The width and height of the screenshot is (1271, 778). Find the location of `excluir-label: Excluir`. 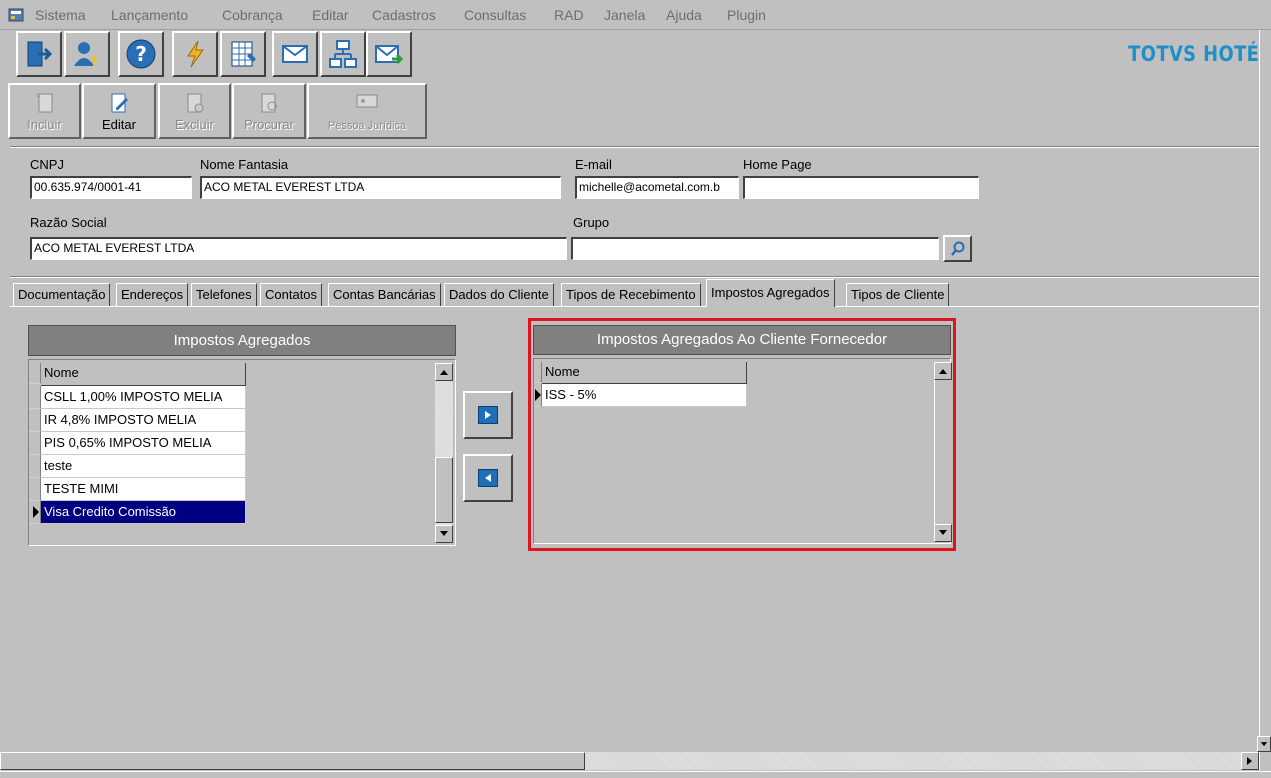

excluir-label: Excluir is located at coordinates (194, 124).